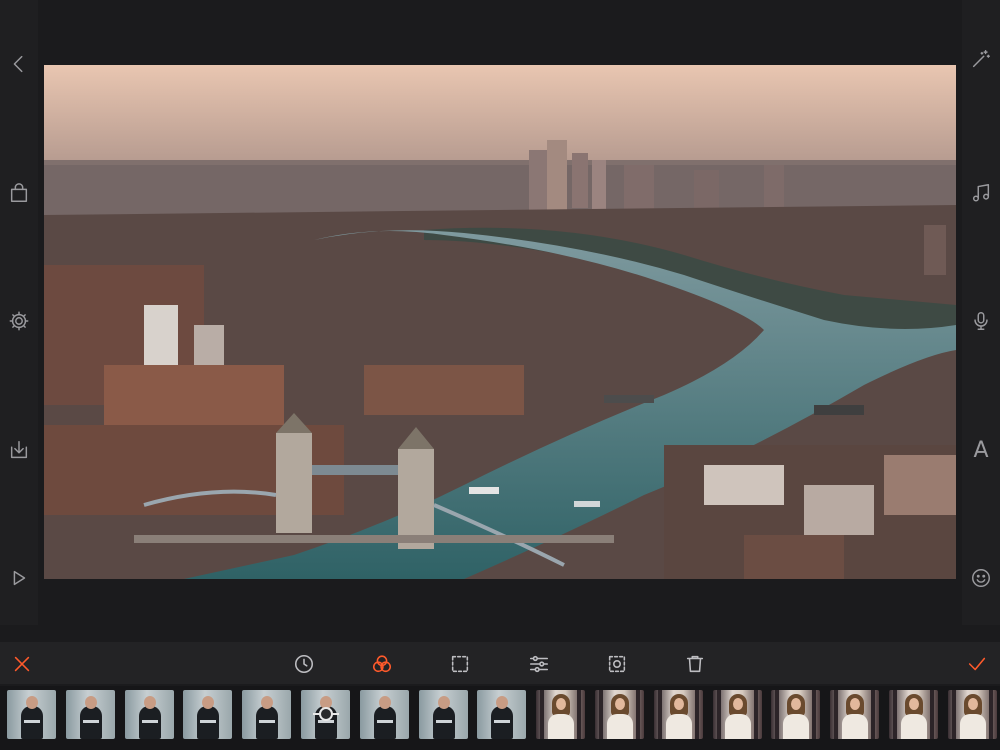  I want to click on focus-icon, so click(617, 664).